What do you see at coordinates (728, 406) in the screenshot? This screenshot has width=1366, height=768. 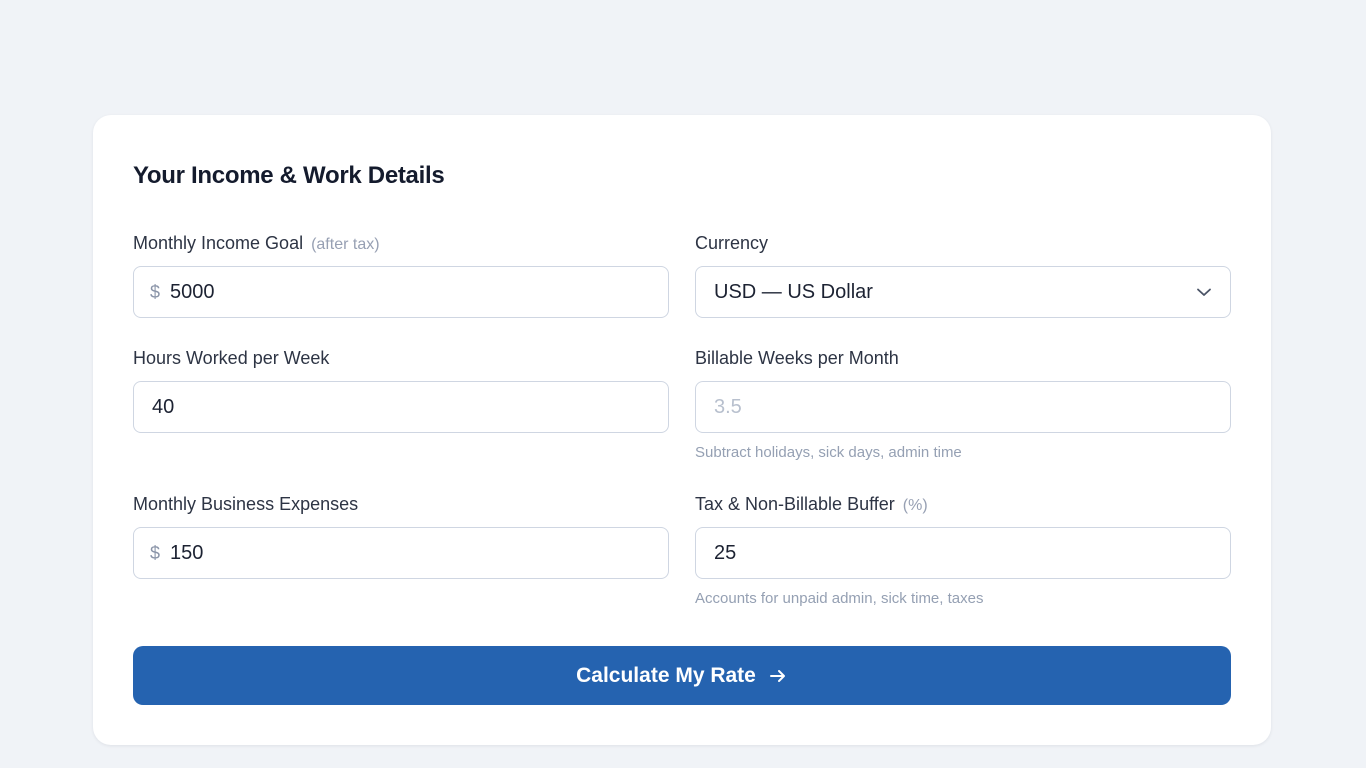 I see `billable-weeks-placeholder: 3.5` at bounding box center [728, 406].